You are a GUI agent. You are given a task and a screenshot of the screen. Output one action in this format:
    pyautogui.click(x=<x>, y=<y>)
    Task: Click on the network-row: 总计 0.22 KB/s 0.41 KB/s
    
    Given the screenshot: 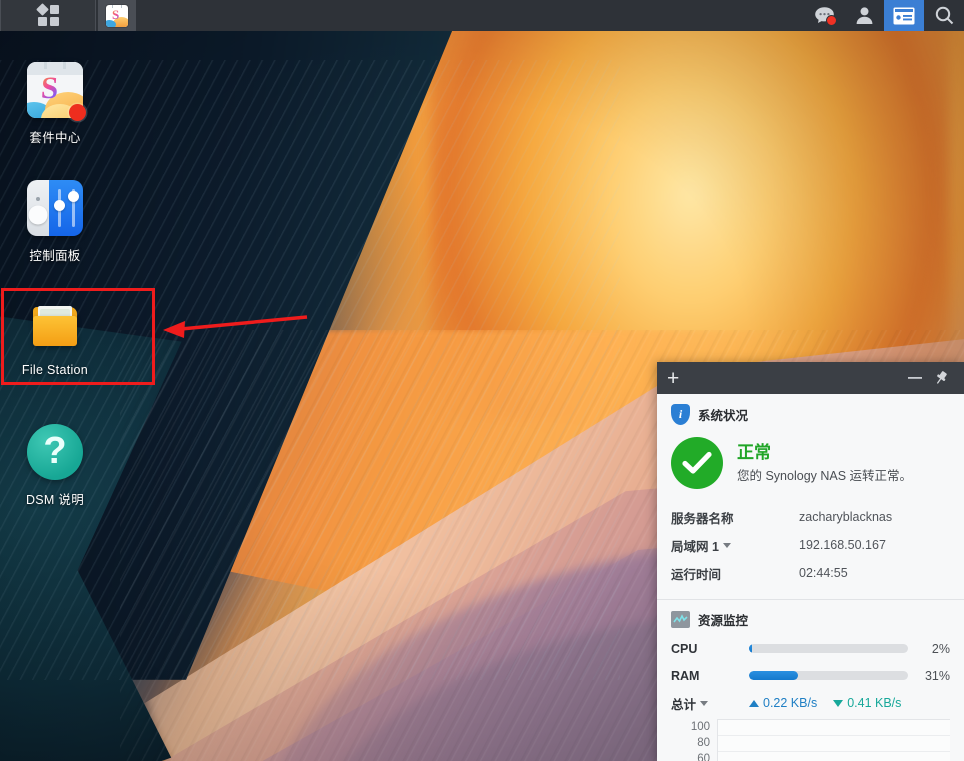 What is the action you would take?
    pyautogui.click(x=810, y=703)
    